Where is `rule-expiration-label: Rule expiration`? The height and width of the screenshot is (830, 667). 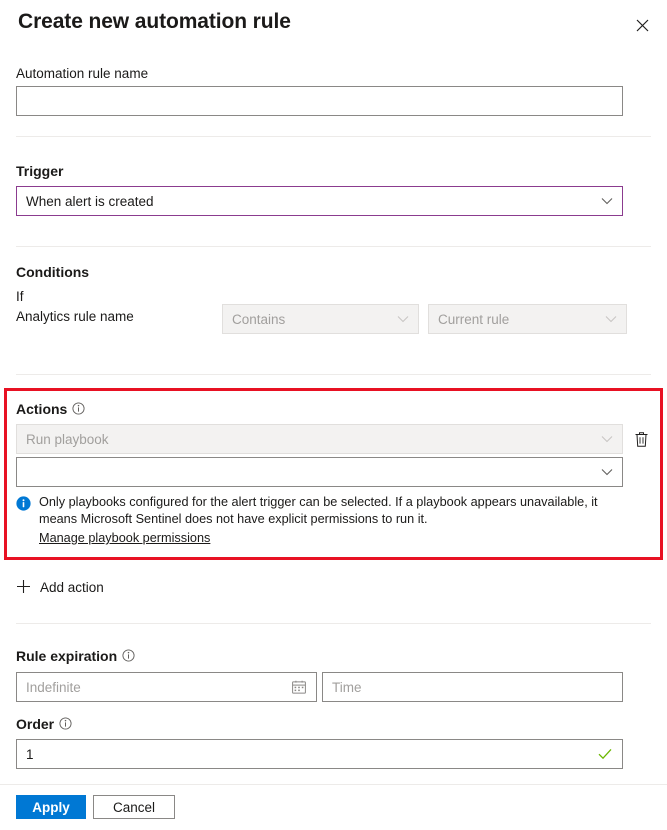 rule-expiration-label: Rule expiration is located at coordinates (75, 656).